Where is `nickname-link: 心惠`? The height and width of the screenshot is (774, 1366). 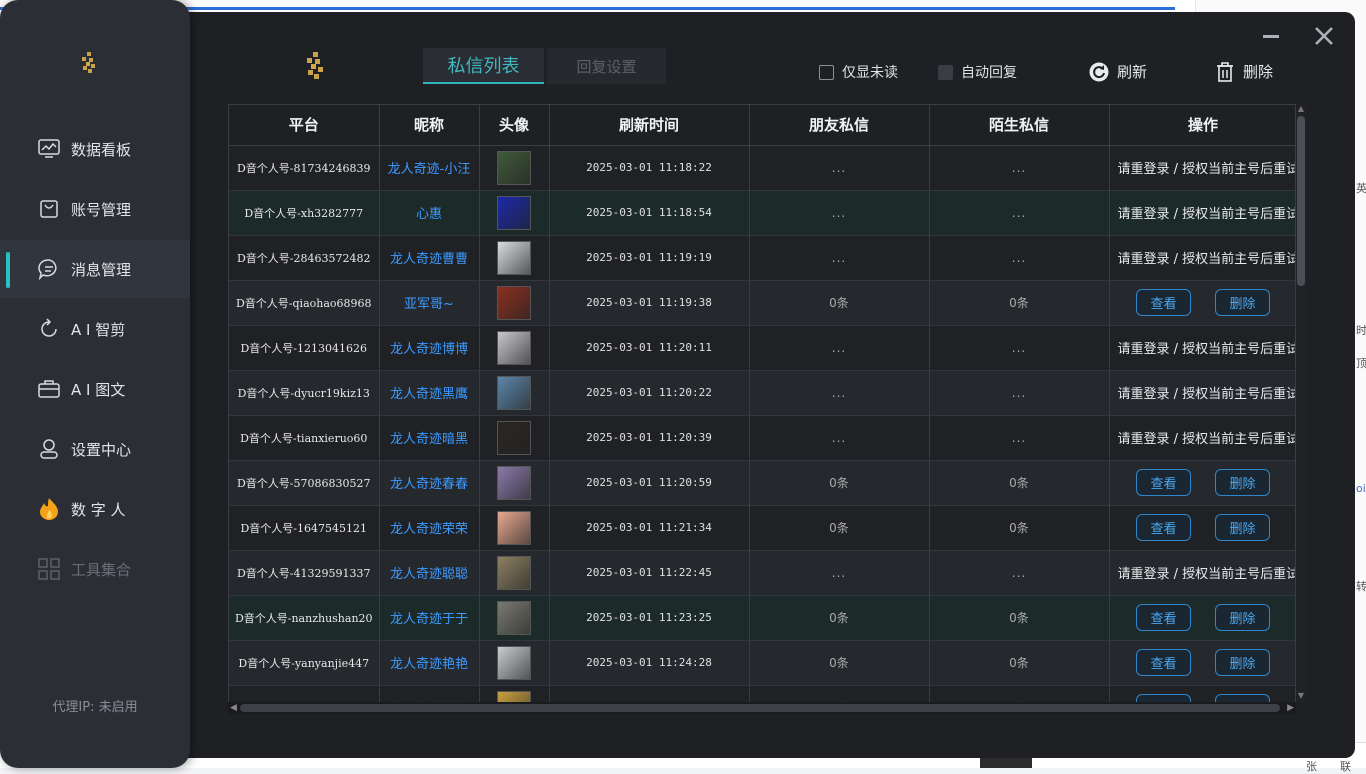
nickname-link: 心惠 is located at coordinates (429, 213).